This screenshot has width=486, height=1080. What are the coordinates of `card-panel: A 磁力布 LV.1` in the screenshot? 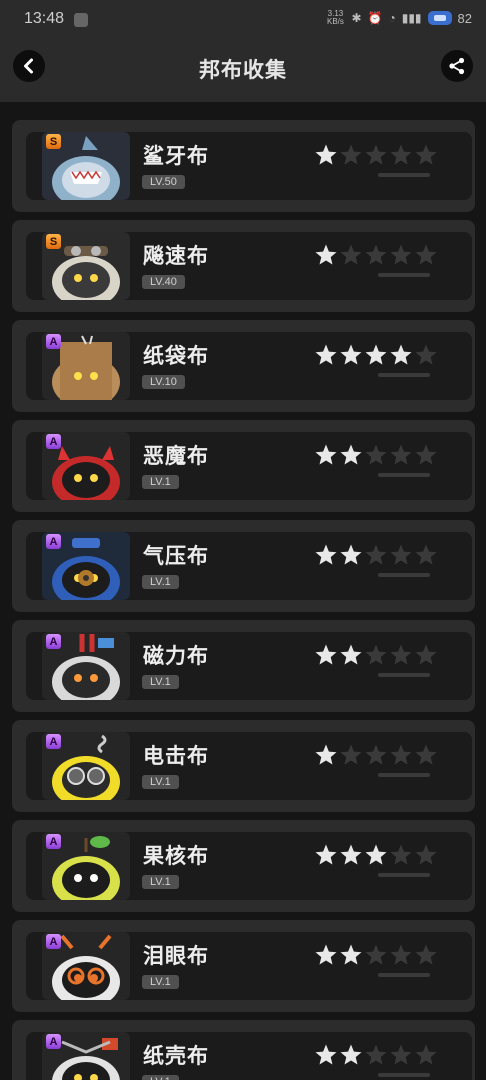 It's located at (249, 666).